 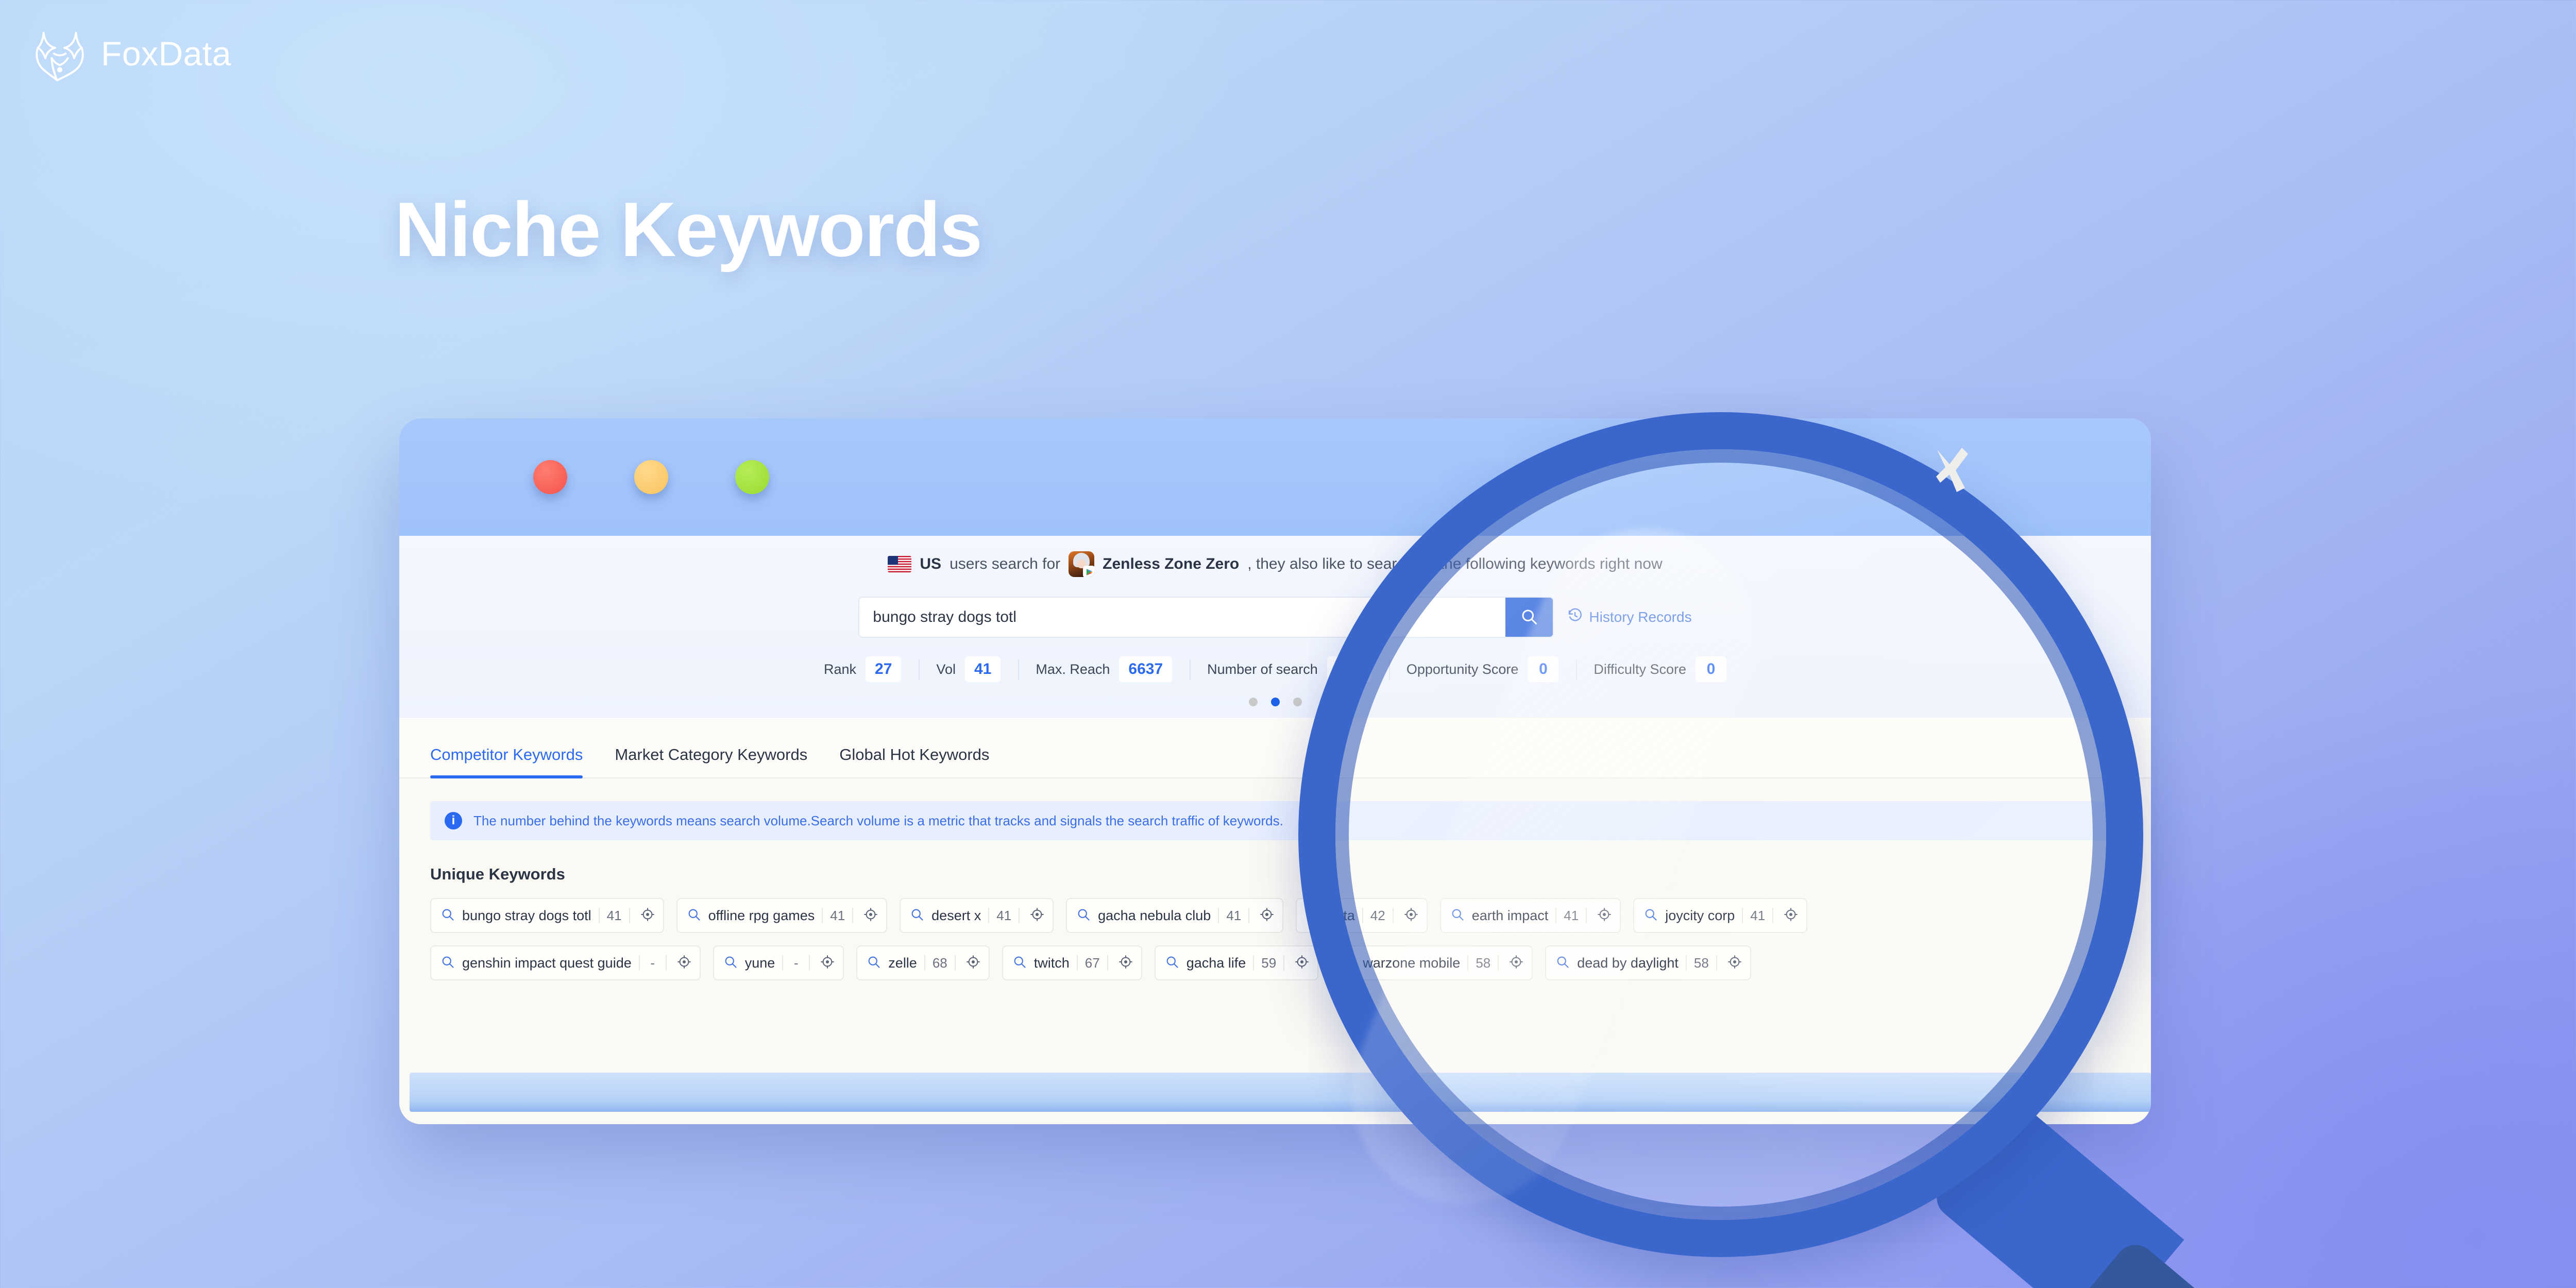 What do you see at coordinates (1072, 962) in the screenshot?
I see `keyword-chip: twitch 67` at bounding box center [1072, 962].